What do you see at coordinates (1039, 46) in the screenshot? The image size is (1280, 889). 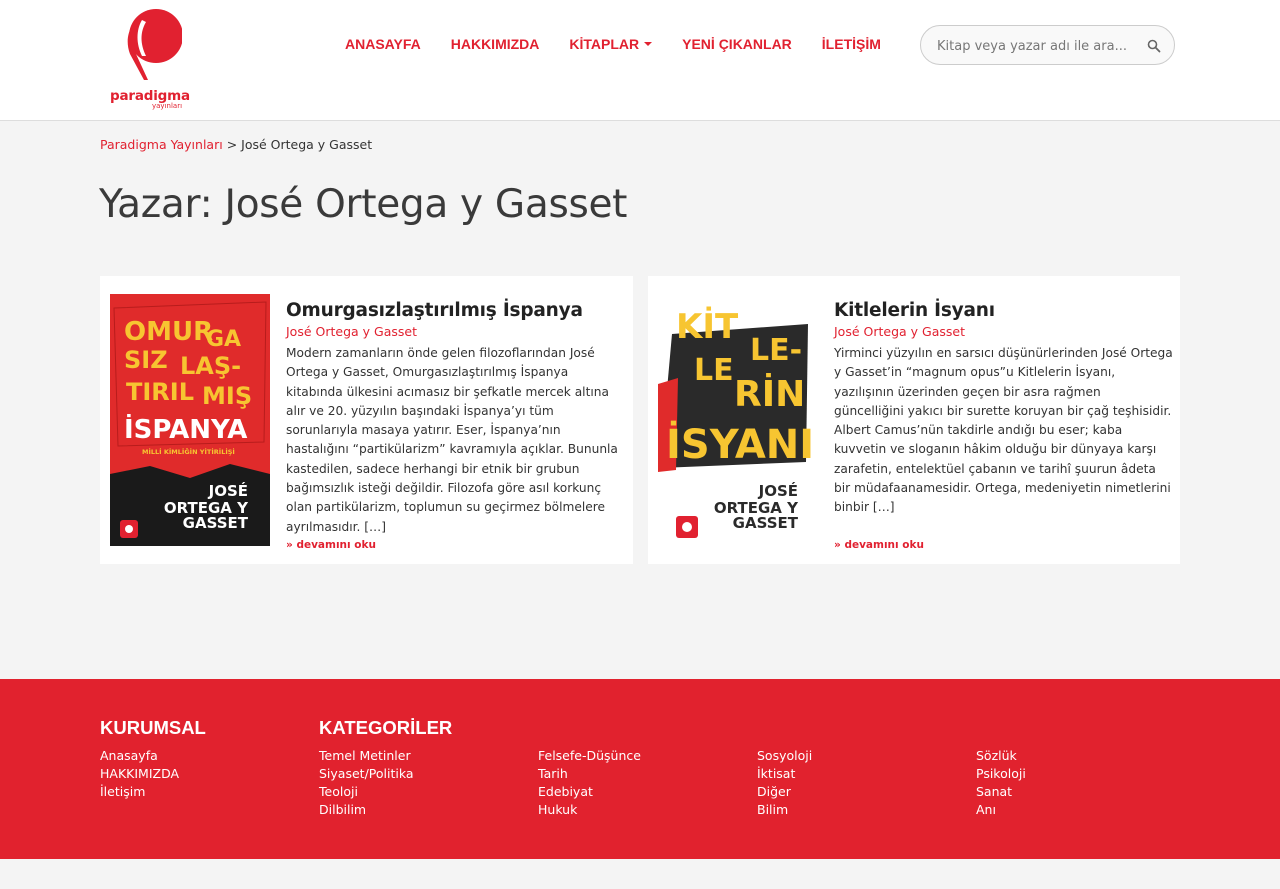 I see `search-input` at bounding box center [1039, 46].